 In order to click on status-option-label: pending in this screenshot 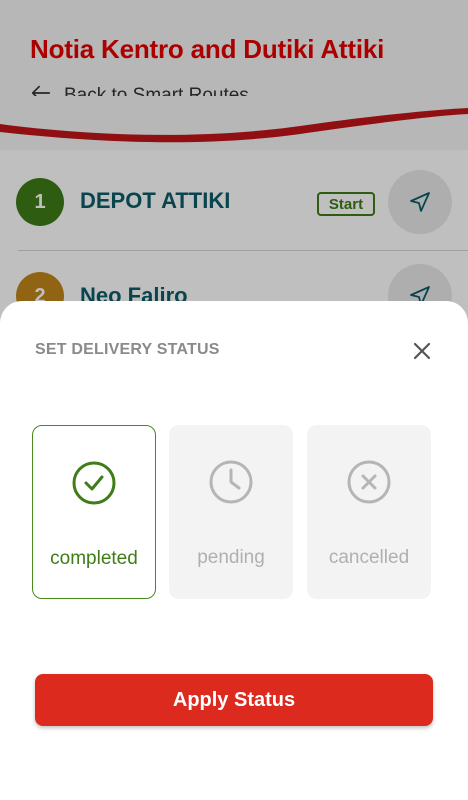, I will do `click(231, 557)`.